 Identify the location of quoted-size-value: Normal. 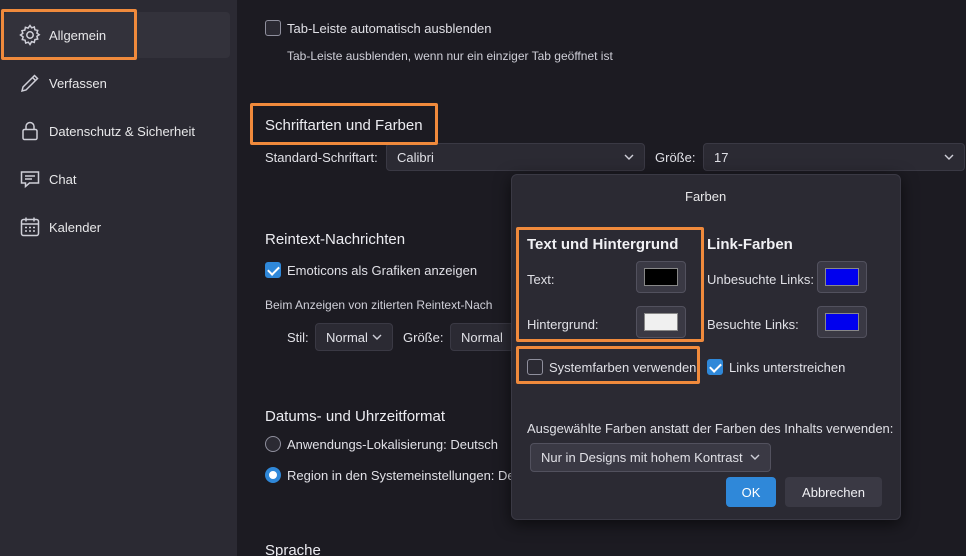
(482, 337).